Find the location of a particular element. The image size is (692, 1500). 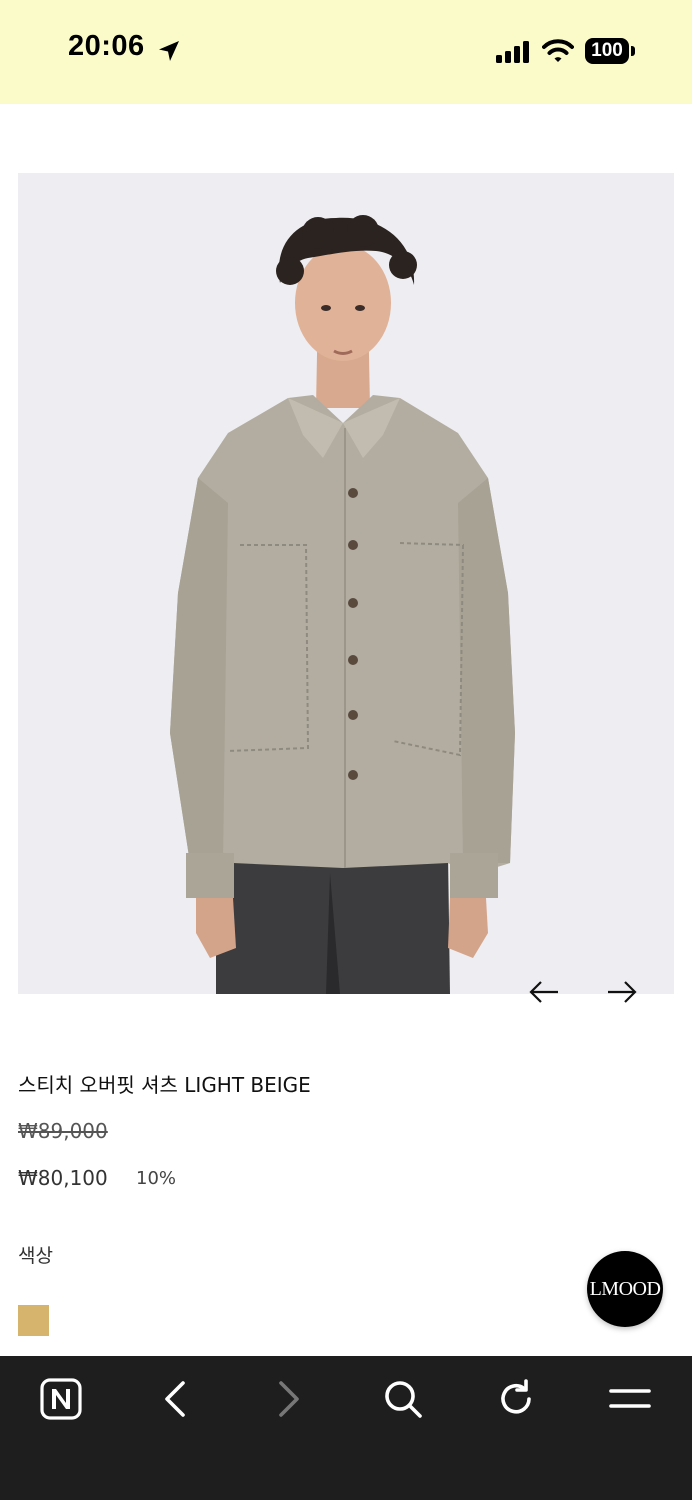

location-arrow-icon is located at coordinates (169, 51).